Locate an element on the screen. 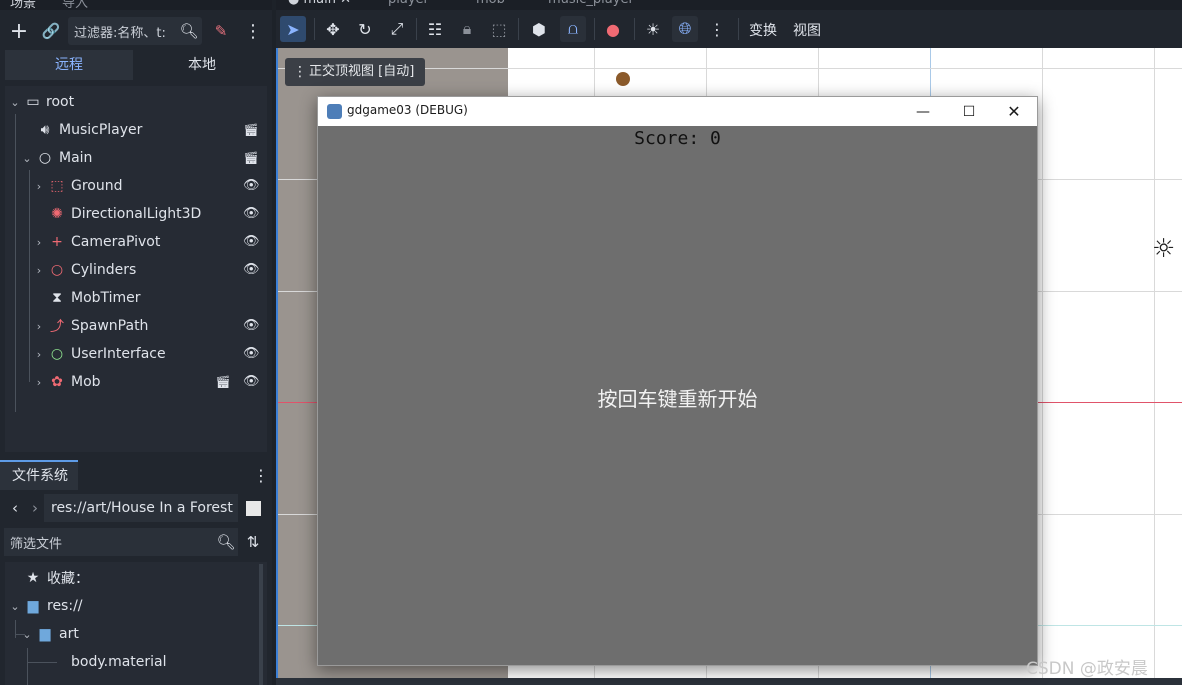 The width and height of the screenshot is (1182, 685). environment-icon: 🌐︎ is located at coordinates (685, 29).